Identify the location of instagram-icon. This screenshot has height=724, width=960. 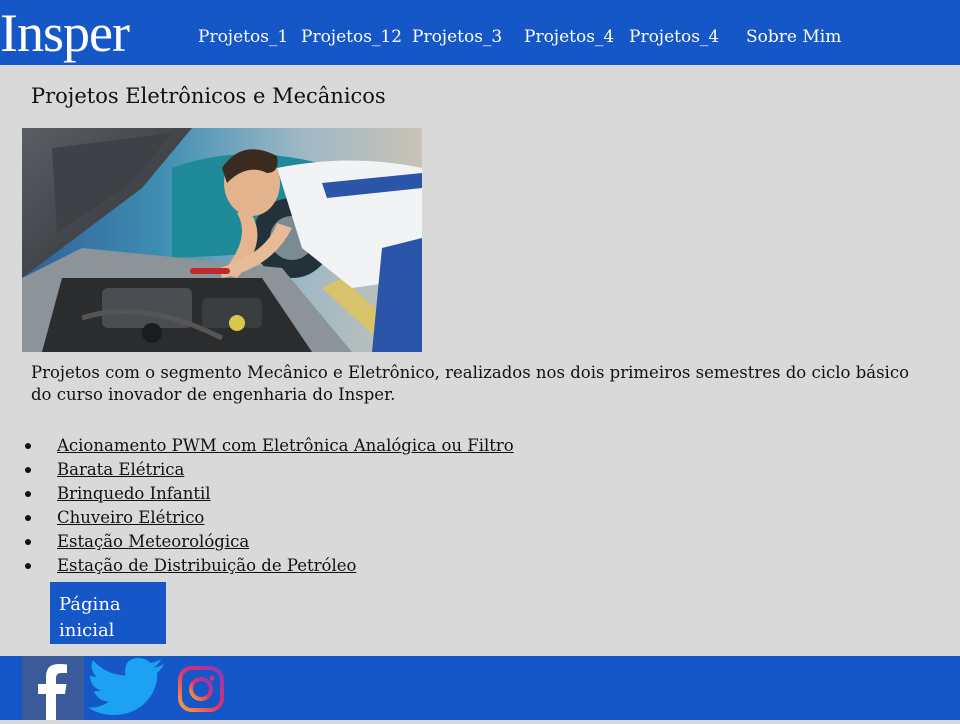
(201, 689).